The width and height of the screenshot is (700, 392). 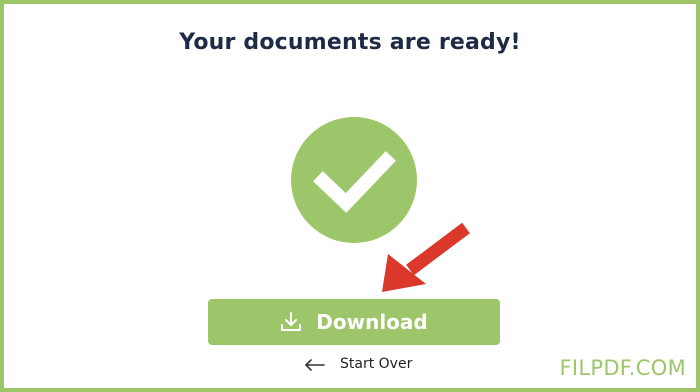 What do you see at coordinates (376, 364) in the screenshot?
I see `start-over-label: Start Over` at bounding box center [376, 364].